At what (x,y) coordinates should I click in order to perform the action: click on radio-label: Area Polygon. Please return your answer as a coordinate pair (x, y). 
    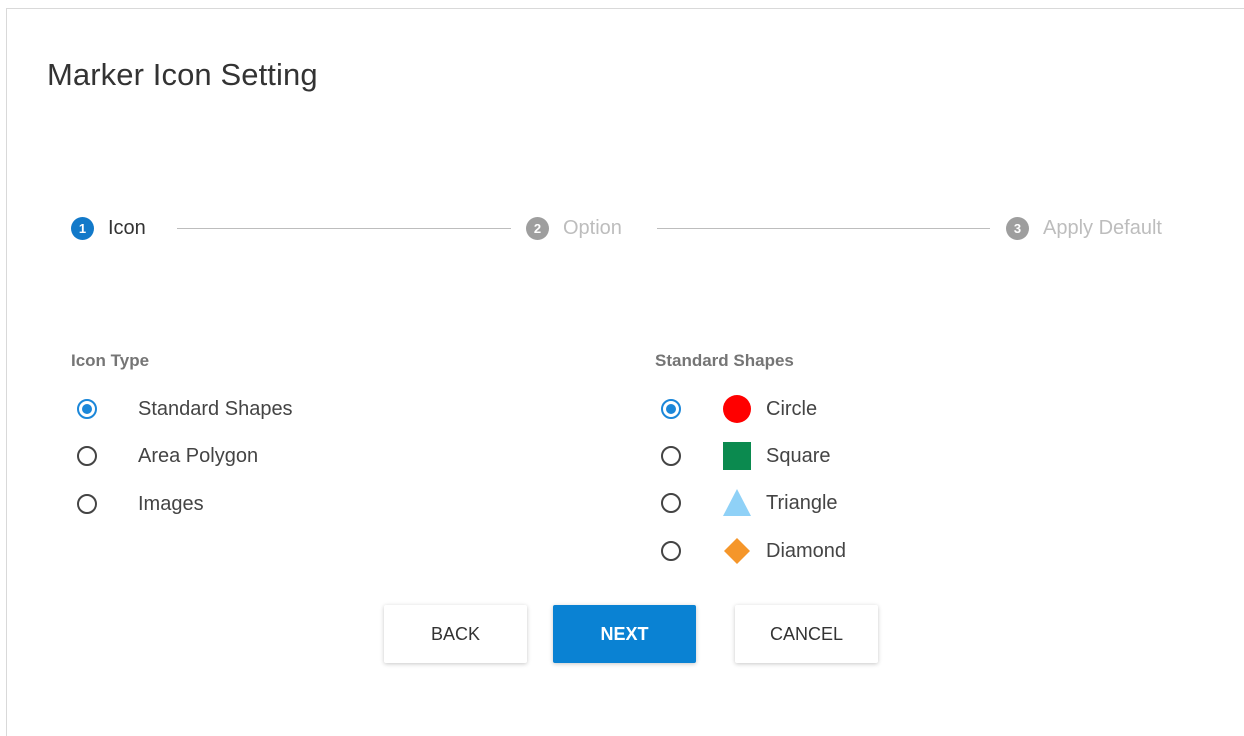
    Looking at the image, I should click on (198, 455).